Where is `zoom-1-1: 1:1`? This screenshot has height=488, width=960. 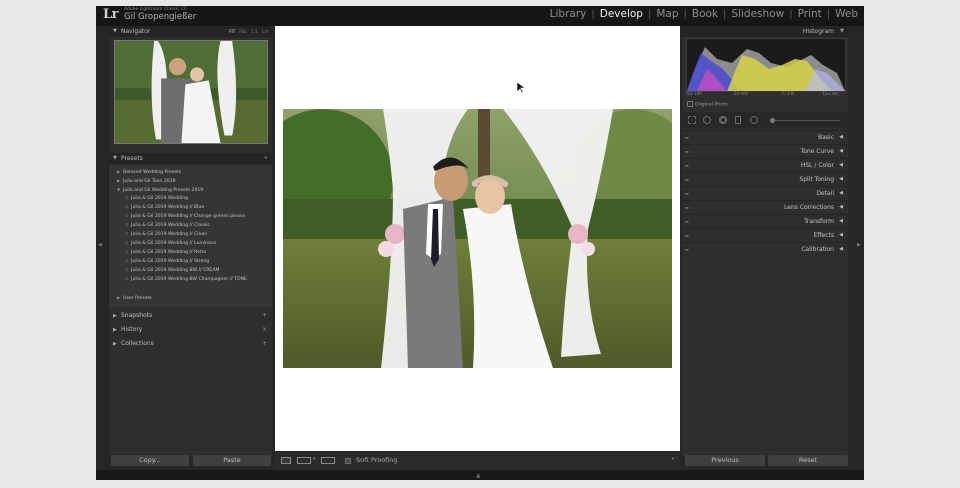
zoom-1-1: 1:1 is located at coordinates (254, 31).